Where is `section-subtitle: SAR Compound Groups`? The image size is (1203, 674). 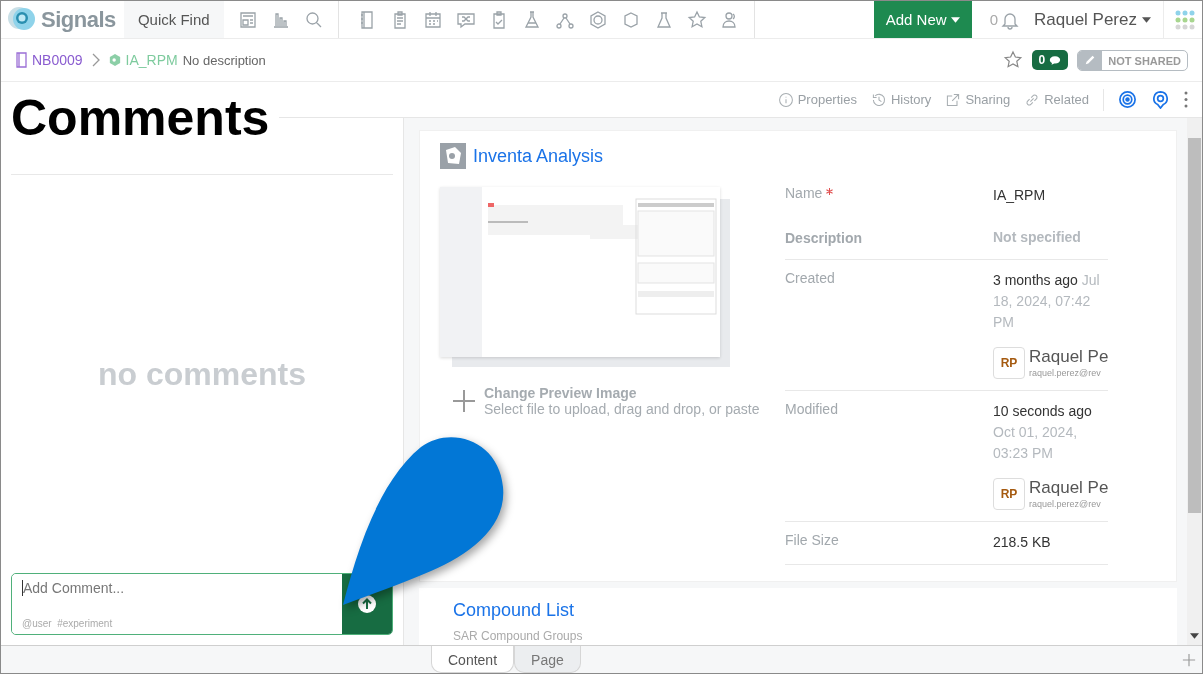
section-subtitle: SAR Compound Groups is located at coordinates (518, 636).